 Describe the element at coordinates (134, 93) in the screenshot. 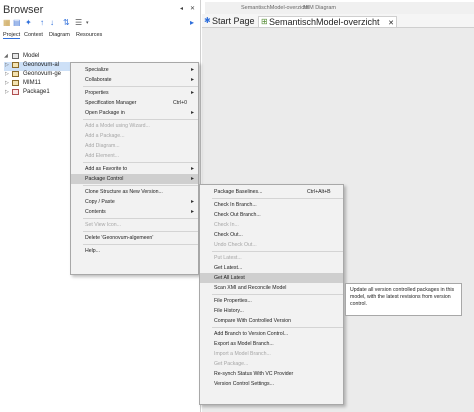

I see `menu-item-properties: Properties ▸` at that location.